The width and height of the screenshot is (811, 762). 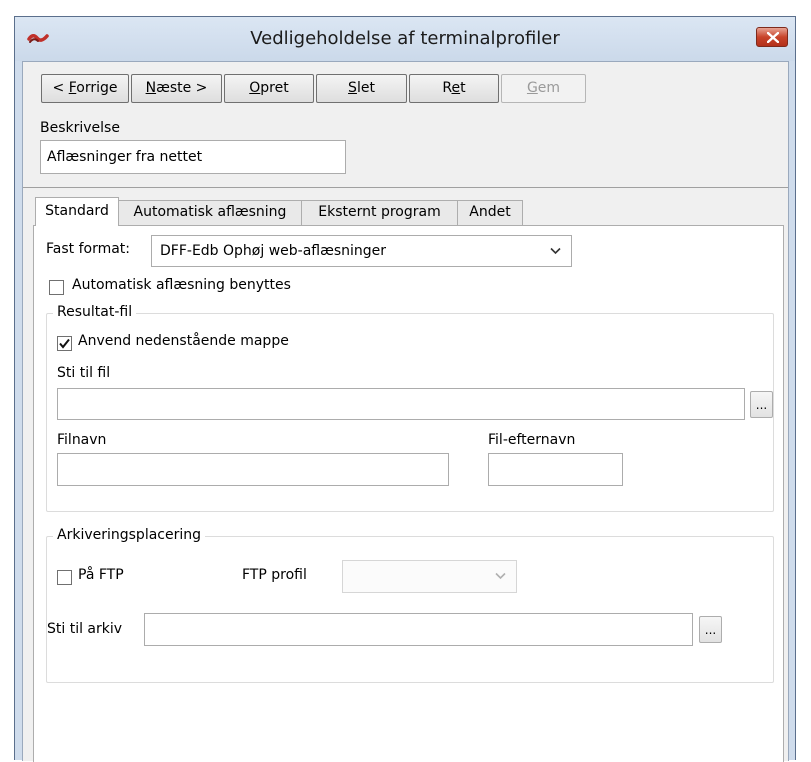 I want to click on filename-input, so click(x=253, y=469).